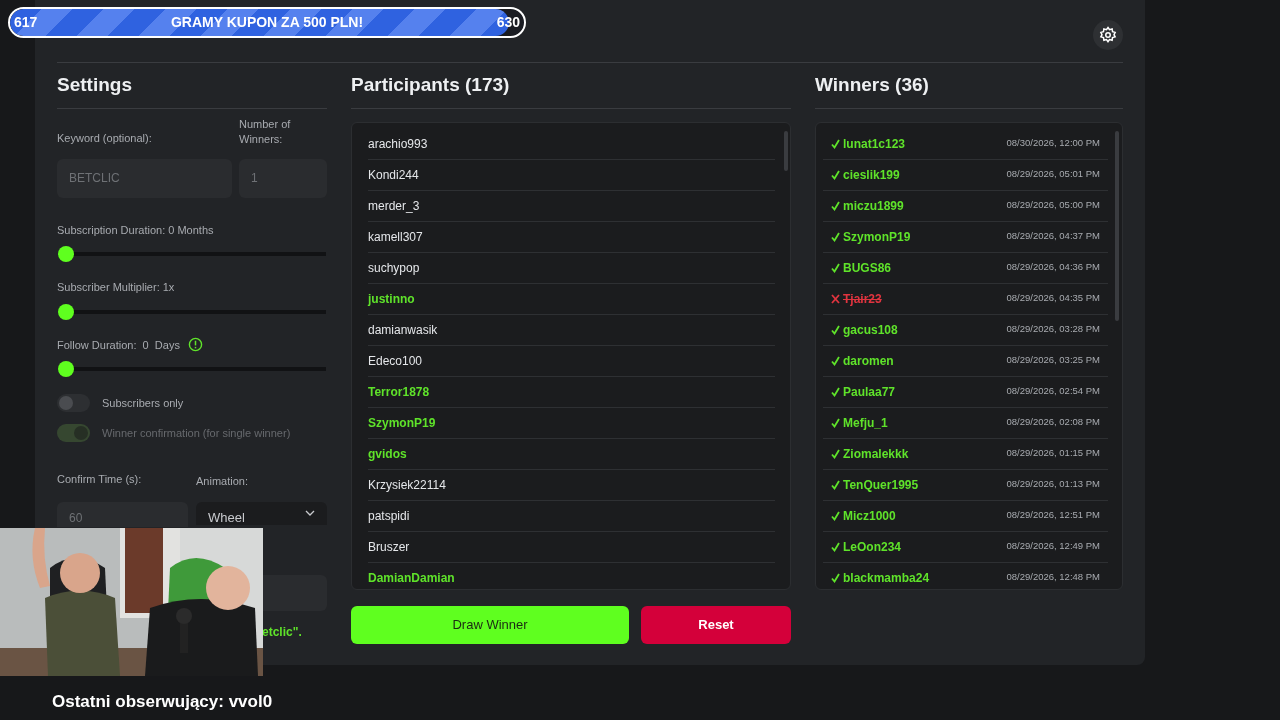  What do you see at coordinates (1053, 143) in the screenshot?
I see `winner-time: 08/30/2026, 12:00 PM` at bounding box center [1053, 143].